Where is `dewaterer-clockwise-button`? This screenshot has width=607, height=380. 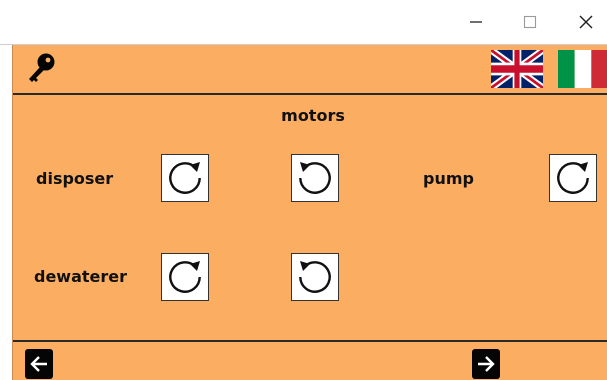
dewaterer-clockwise-button is located at coordinates (185, 277).